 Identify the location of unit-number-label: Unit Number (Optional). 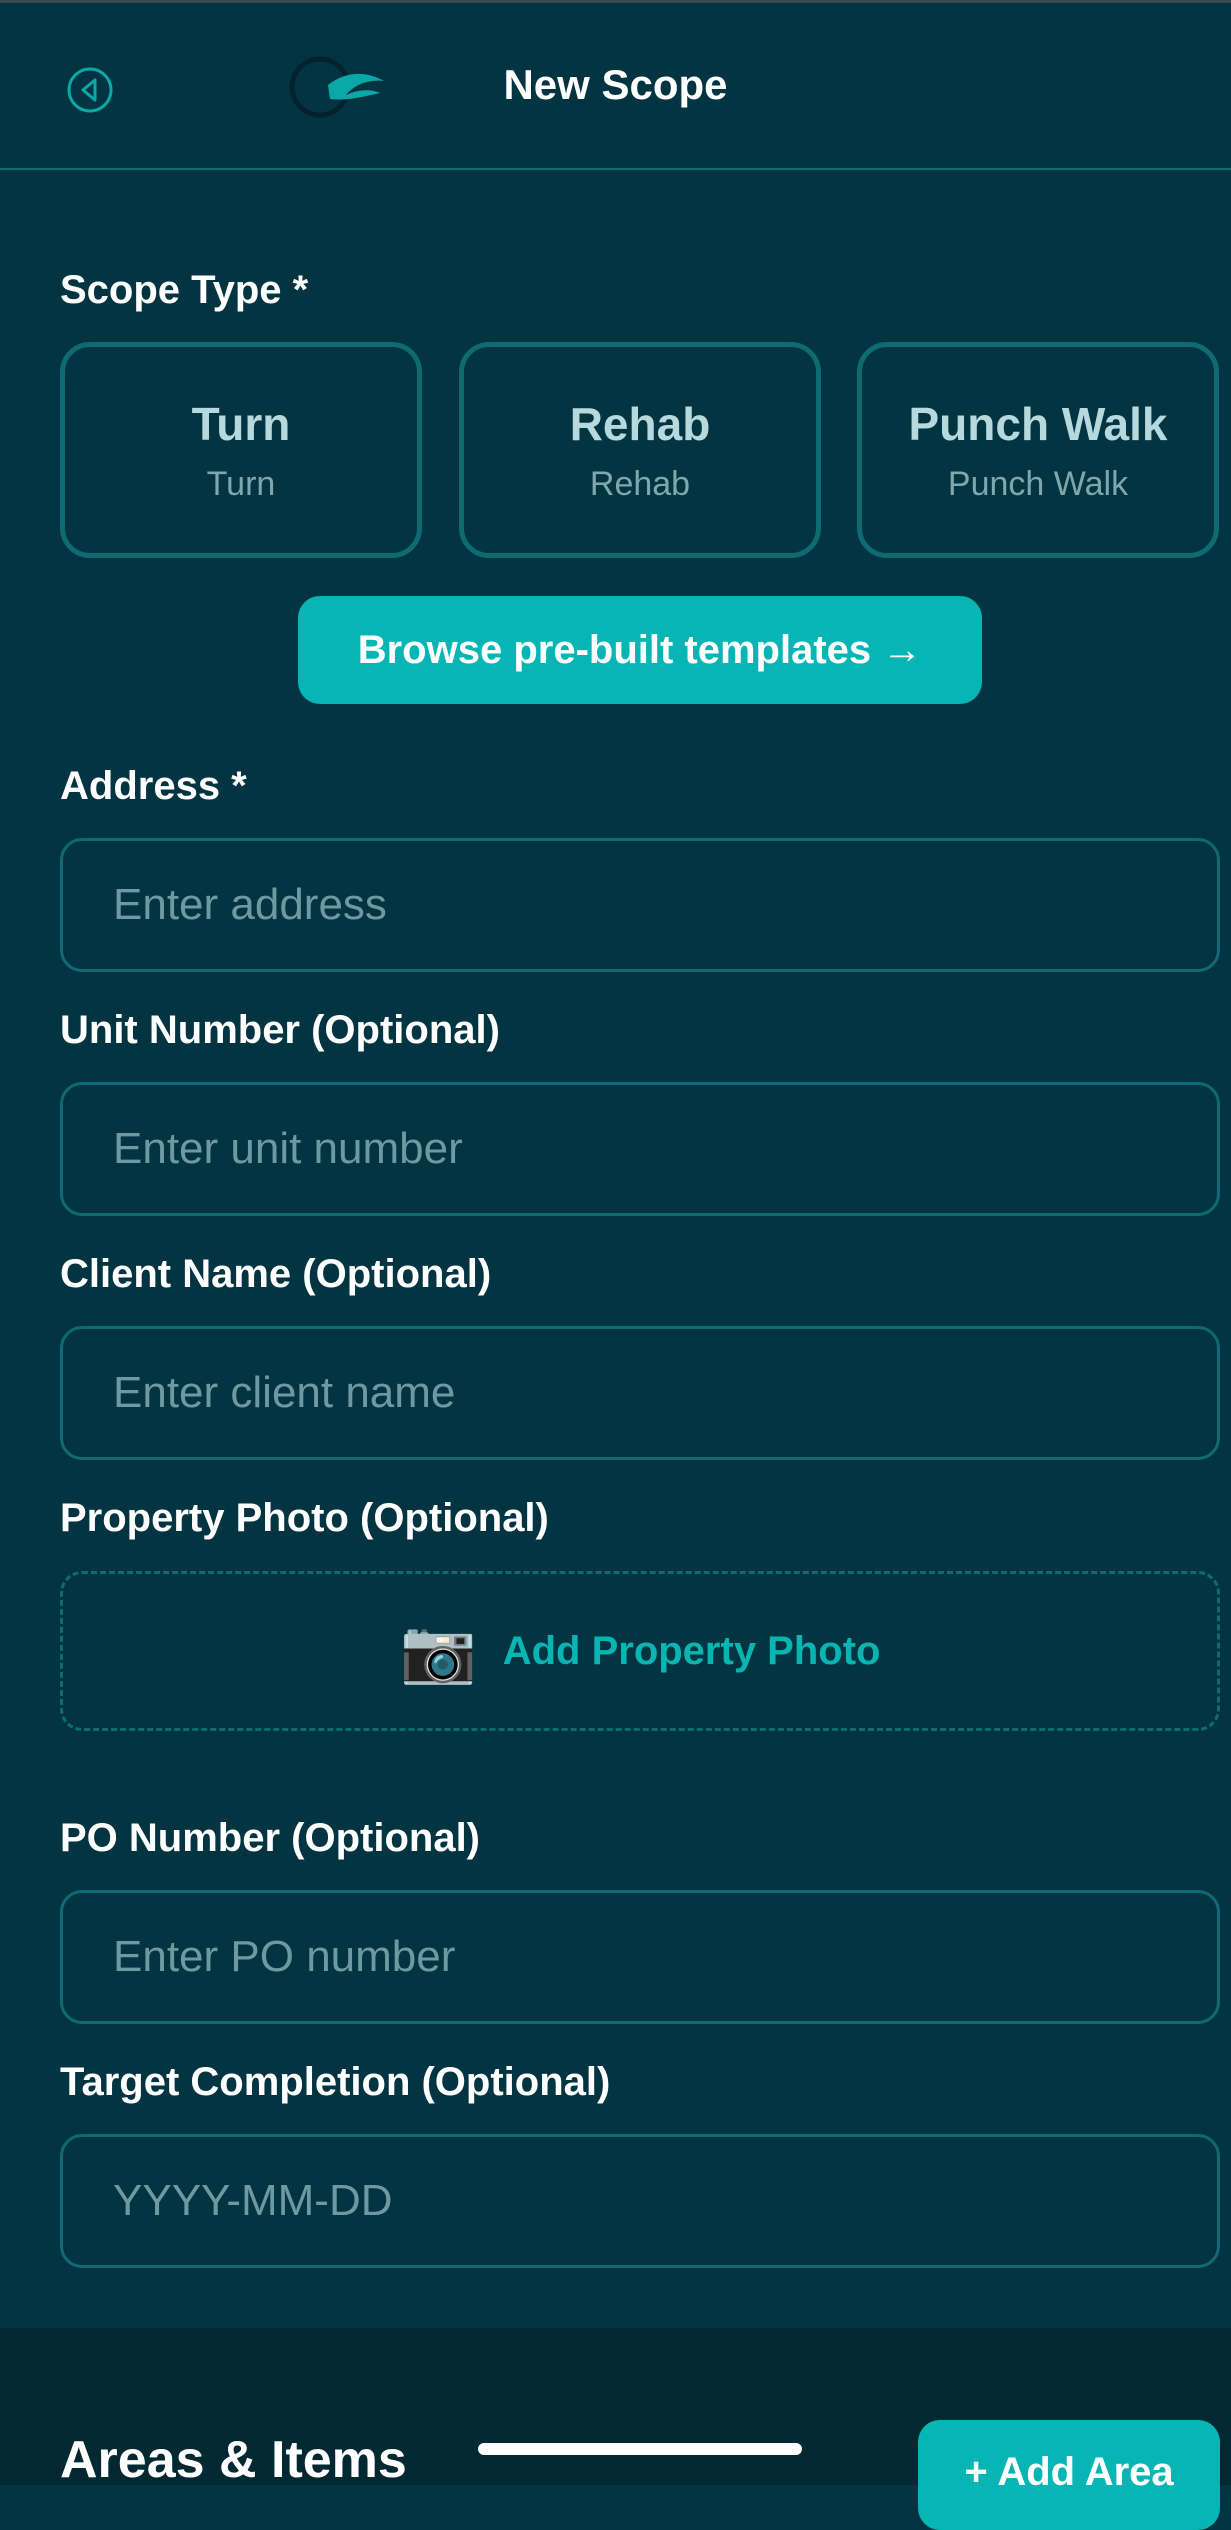
(280, 1030).